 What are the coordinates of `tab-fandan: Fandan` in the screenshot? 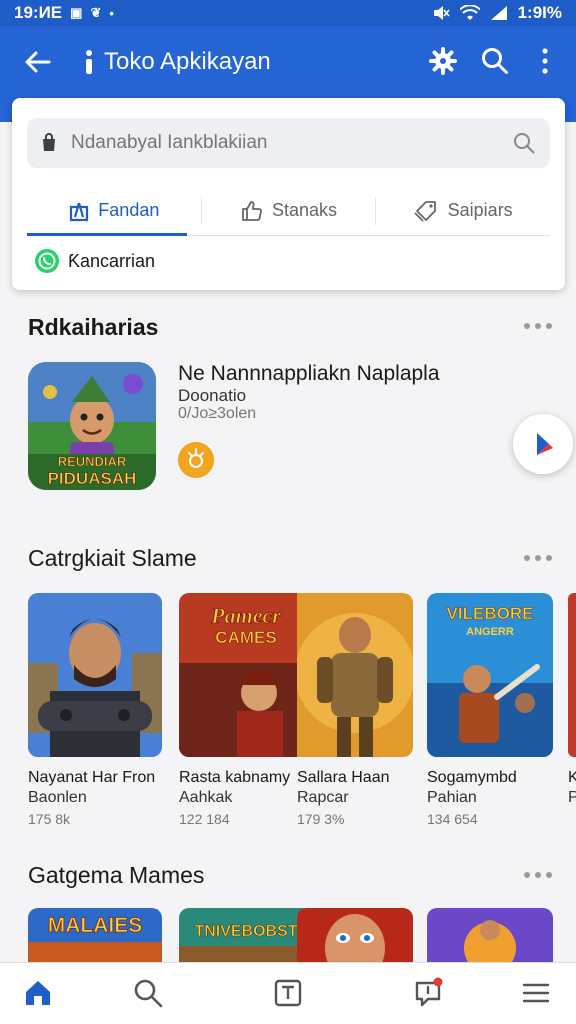 It's located at (114, 211).